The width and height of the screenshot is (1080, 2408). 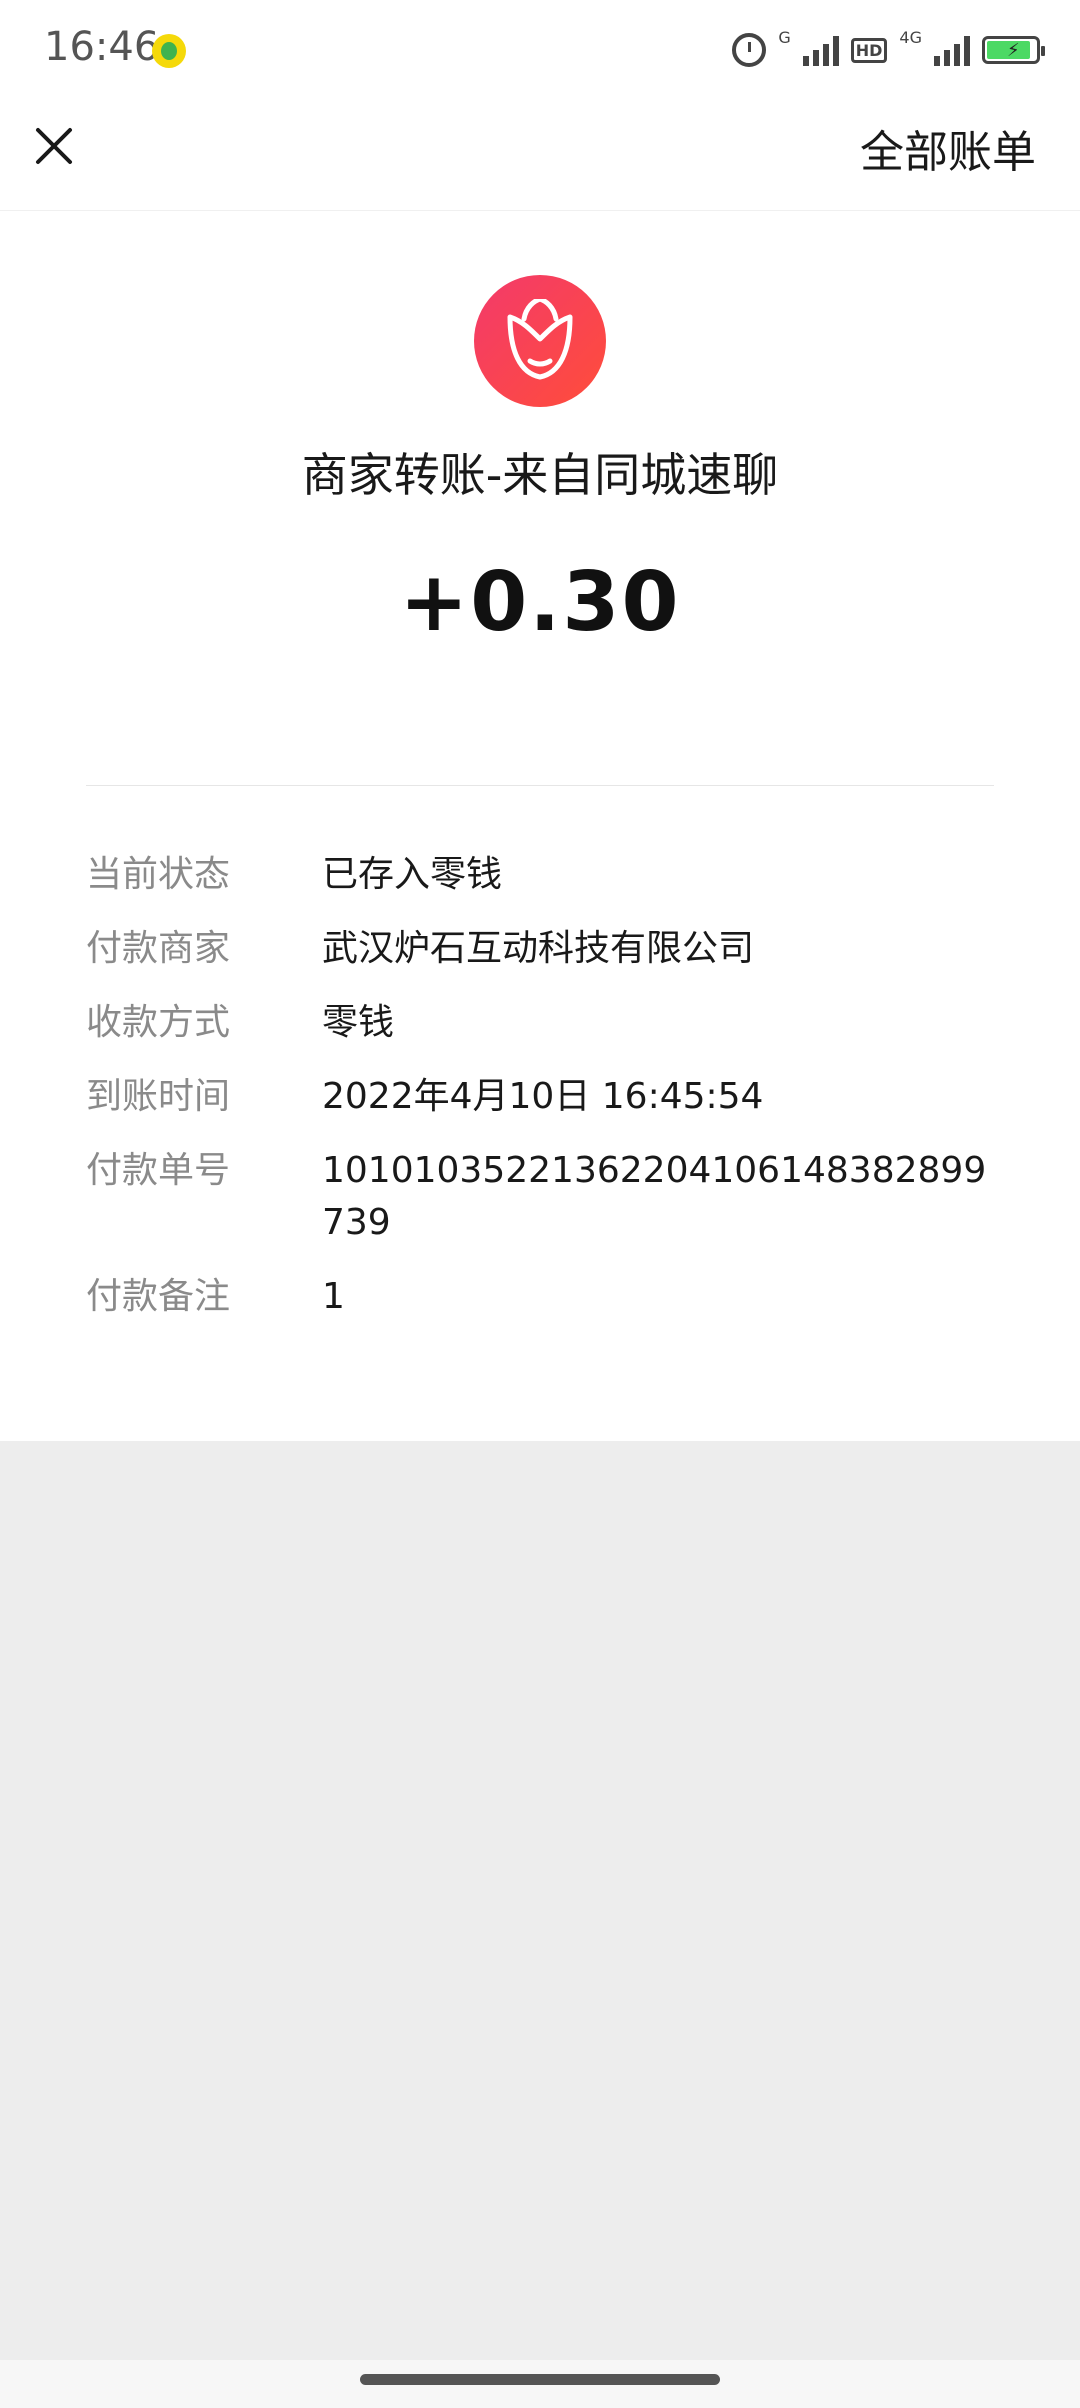 I want to click on detail-row-order-number: 付款单号 10101035221362204106148382899739, so click(x=546, y=1197).